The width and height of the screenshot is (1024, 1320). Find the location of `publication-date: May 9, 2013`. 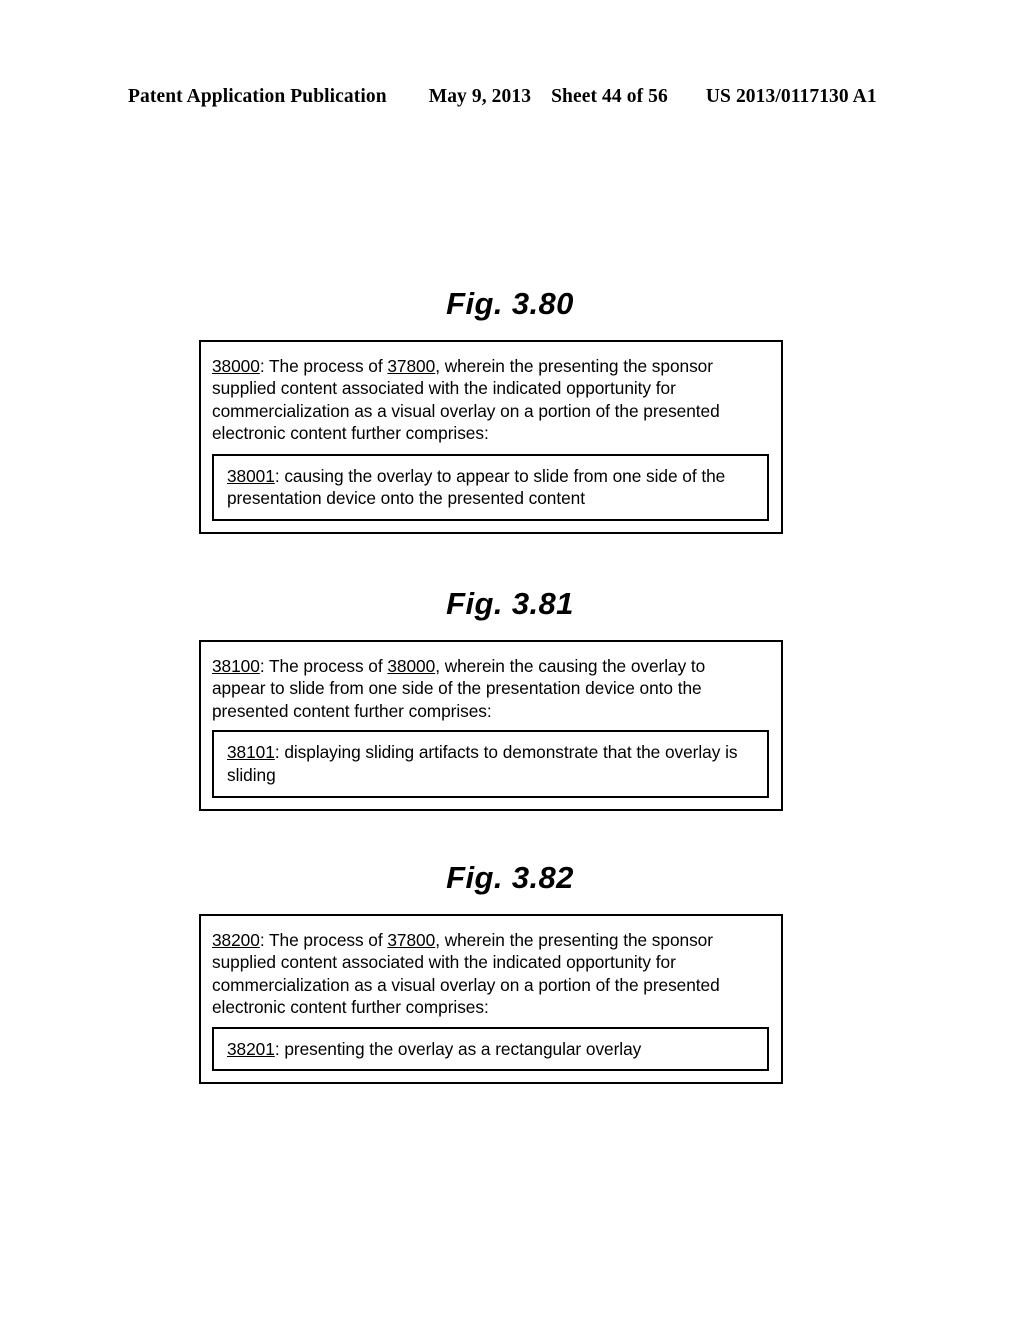

publication-date: May 9, 2013 is located at coordinates (480, 96).